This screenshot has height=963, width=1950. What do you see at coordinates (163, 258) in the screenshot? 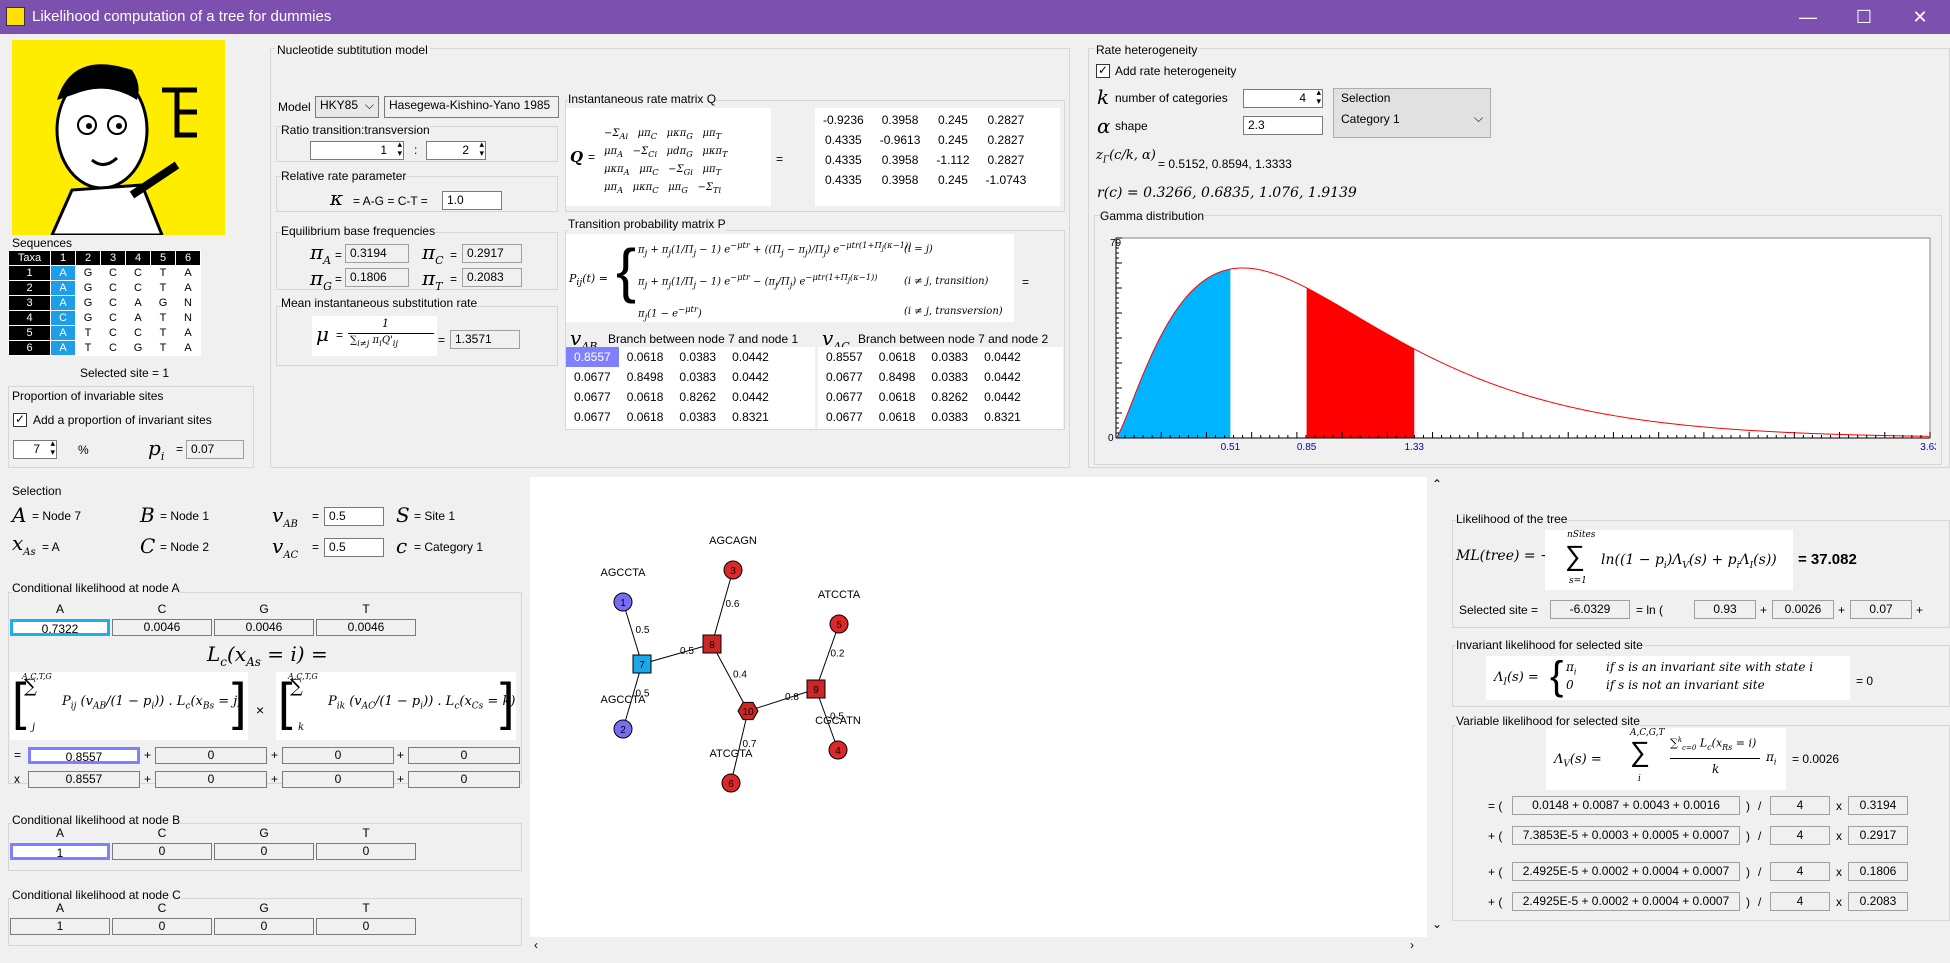
I see `seq-header-cell: 5` at bounding box center [163, 258].